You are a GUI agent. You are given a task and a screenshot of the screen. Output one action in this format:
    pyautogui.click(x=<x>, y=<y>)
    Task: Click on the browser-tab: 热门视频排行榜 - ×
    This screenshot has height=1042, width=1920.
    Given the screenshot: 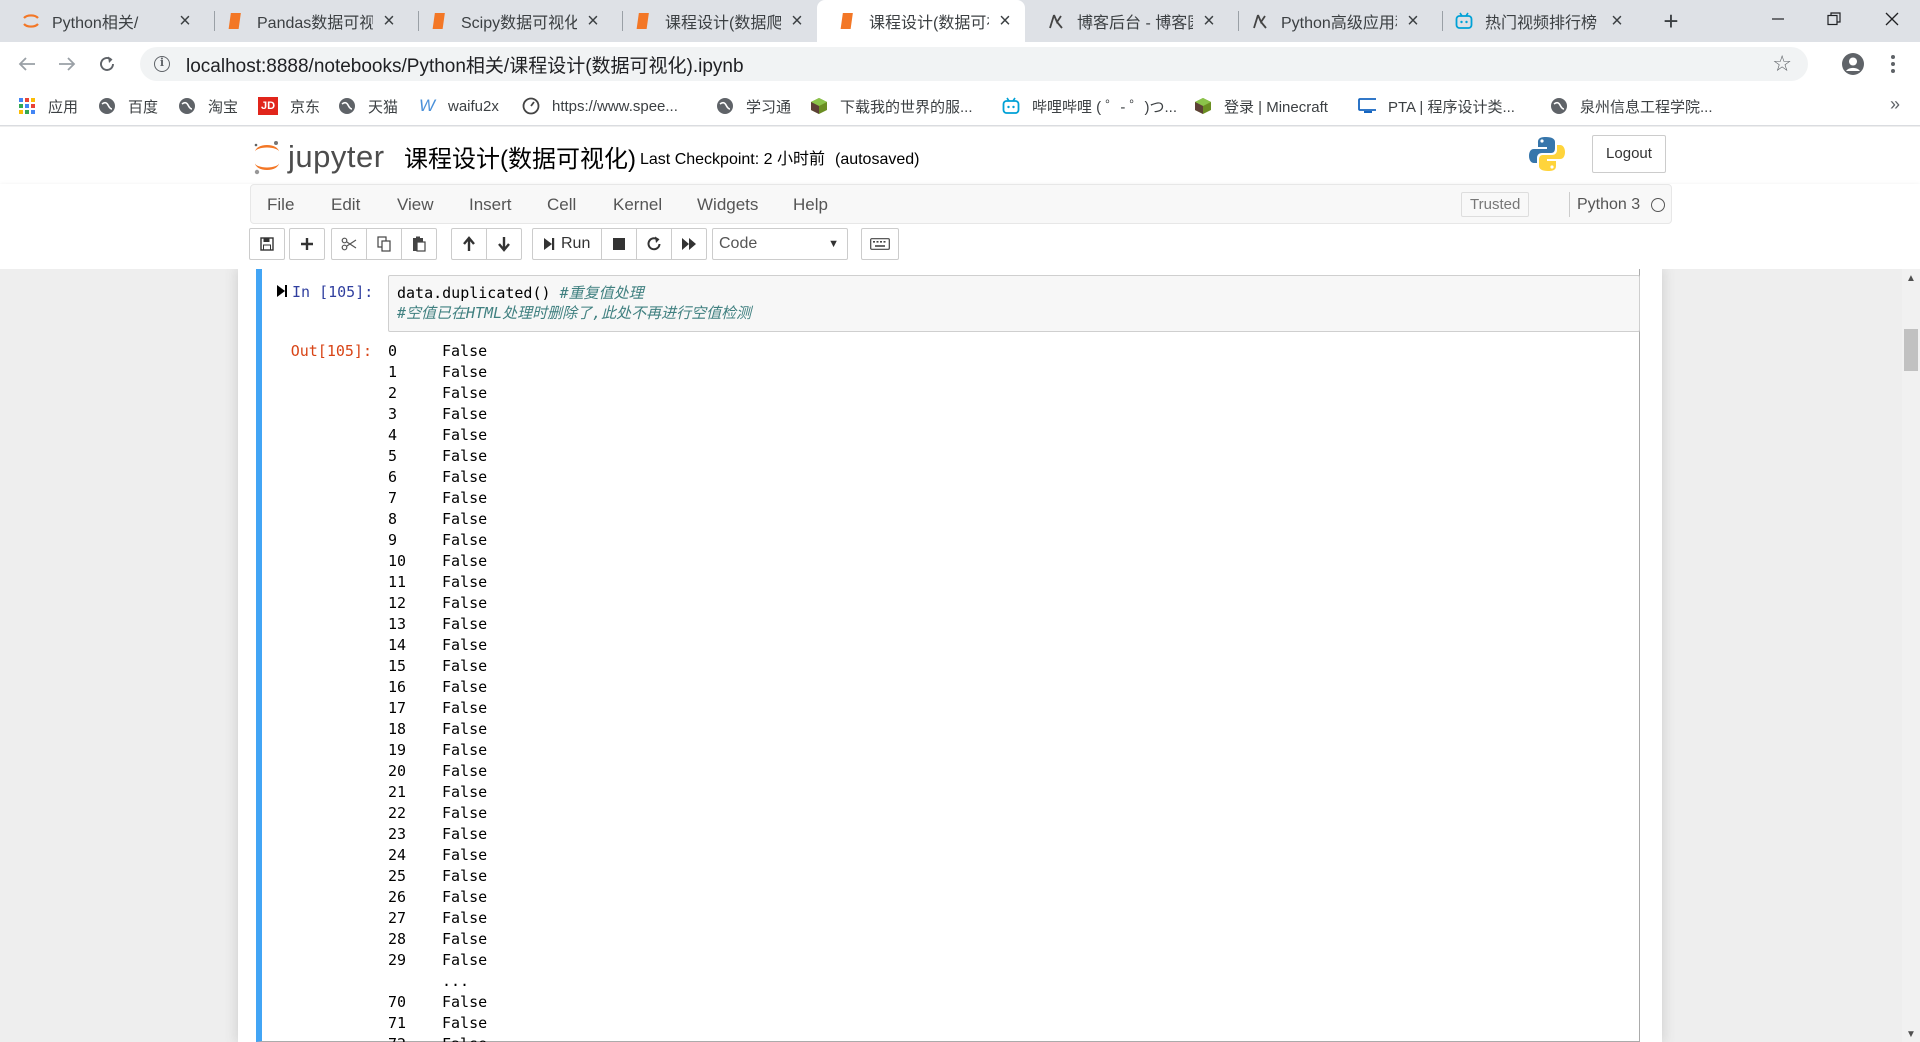 What is the action you would take?
    pyautogui.click(x=1535, y=21)
    